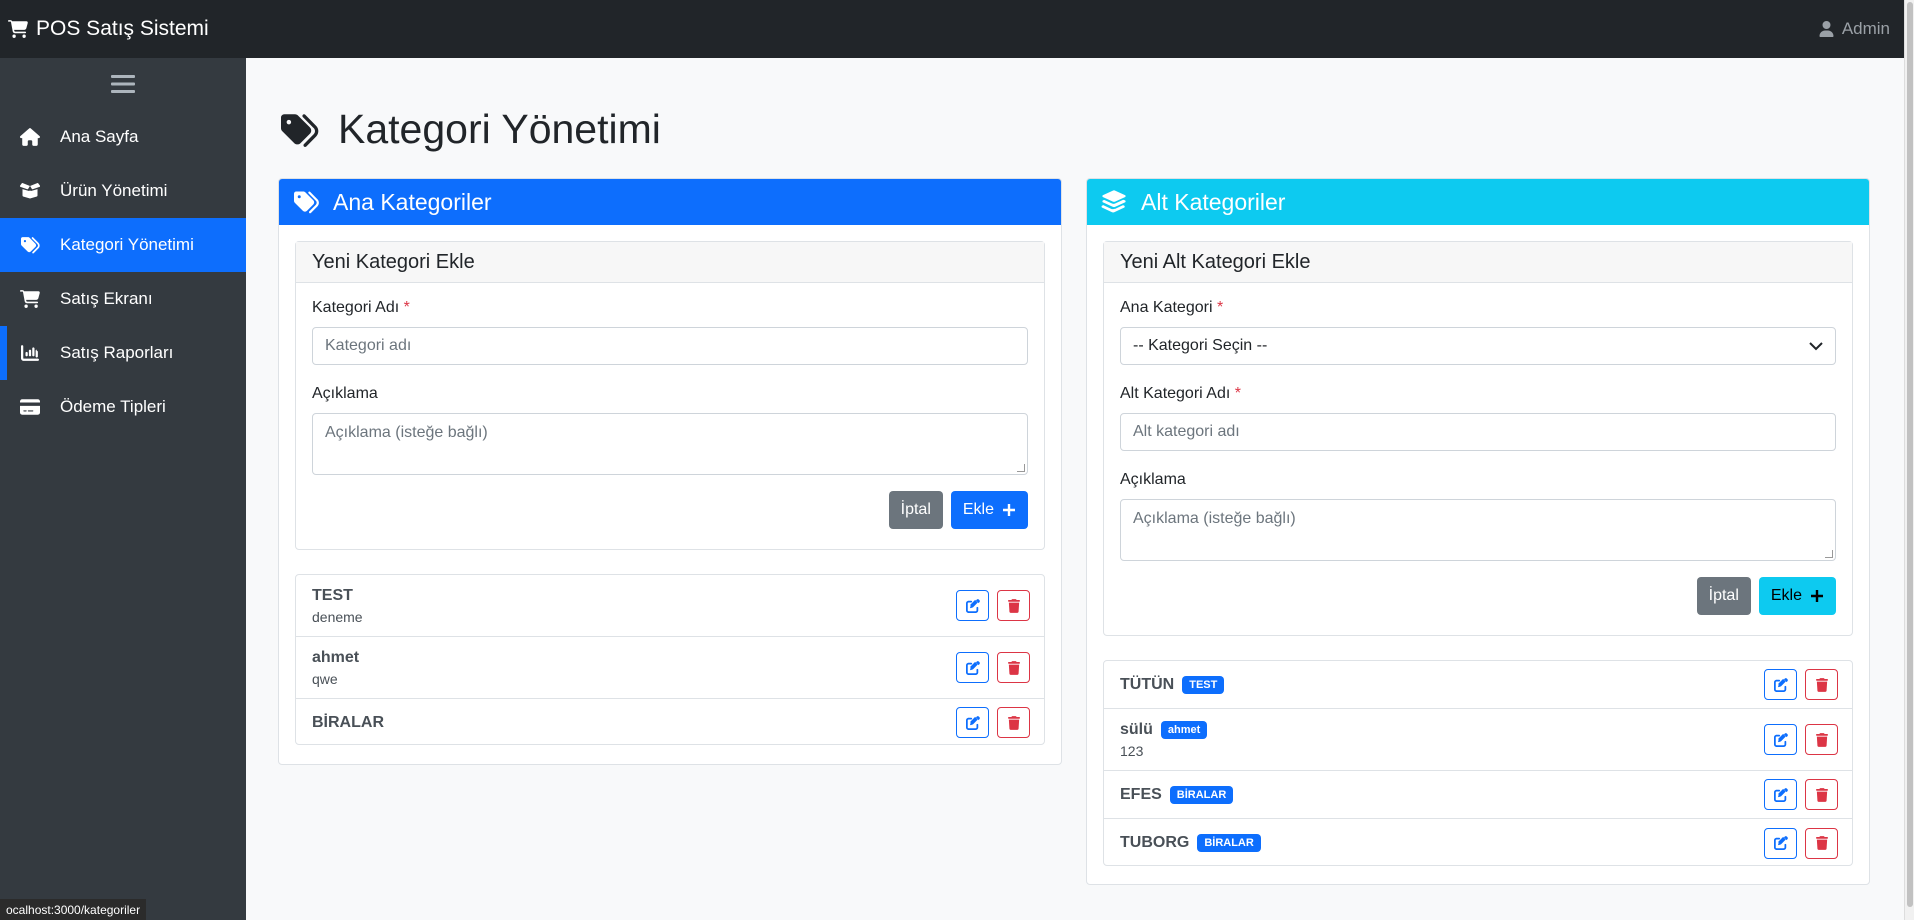  What do you see at coordinates (1155, 842) in the screenshot?
I see `item-name: TUBORG` at bounding box center [1155, 842].